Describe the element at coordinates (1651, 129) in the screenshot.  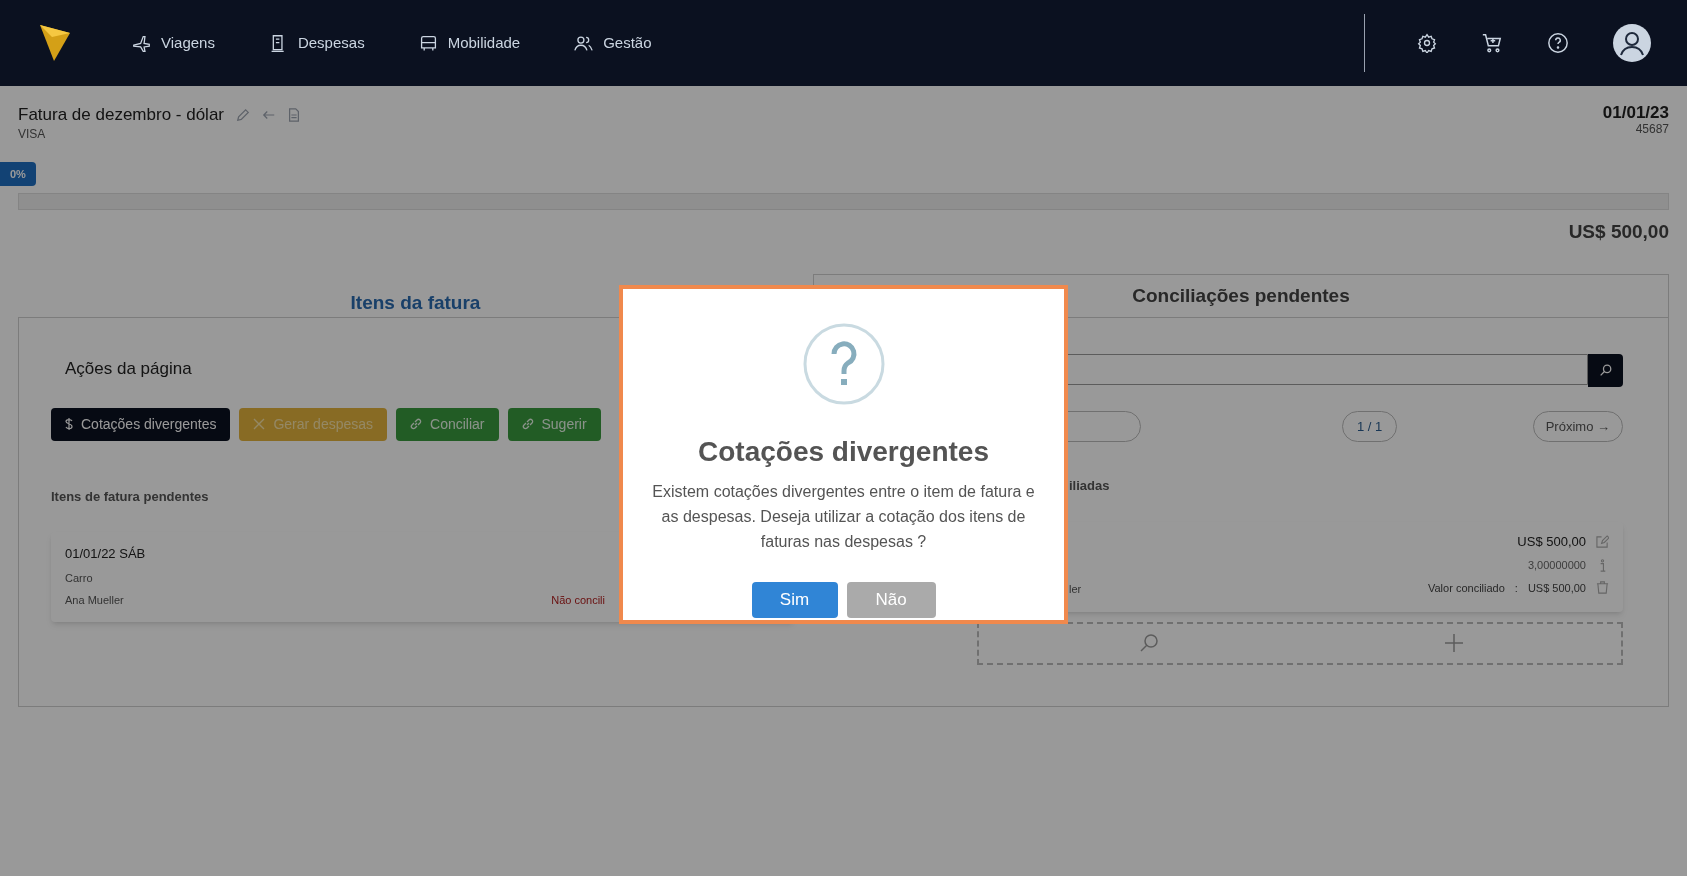
I see `invoice-number: 45687` at that location.